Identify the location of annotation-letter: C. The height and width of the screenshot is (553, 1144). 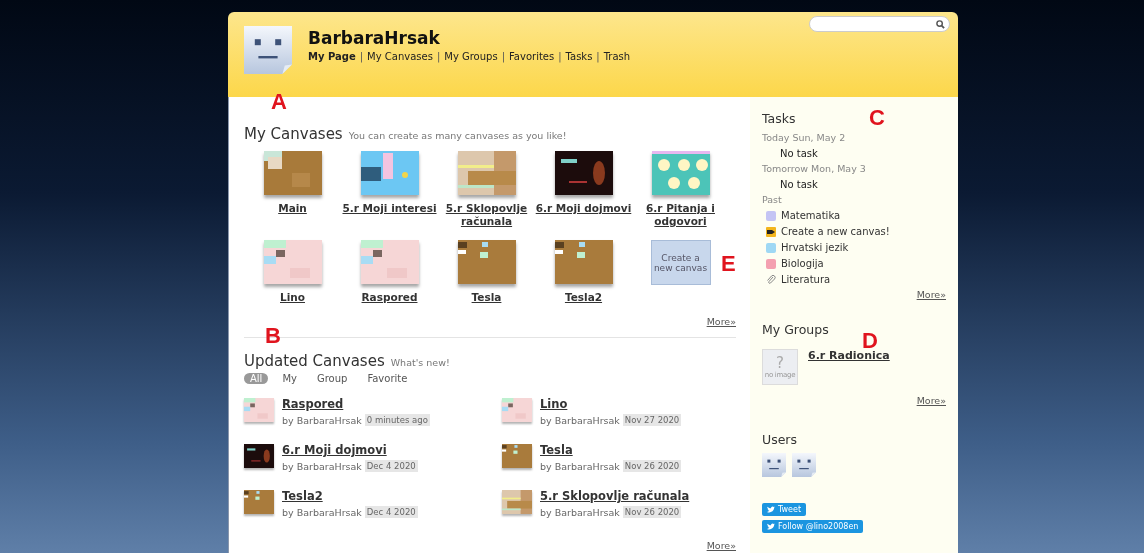
(877, 118).